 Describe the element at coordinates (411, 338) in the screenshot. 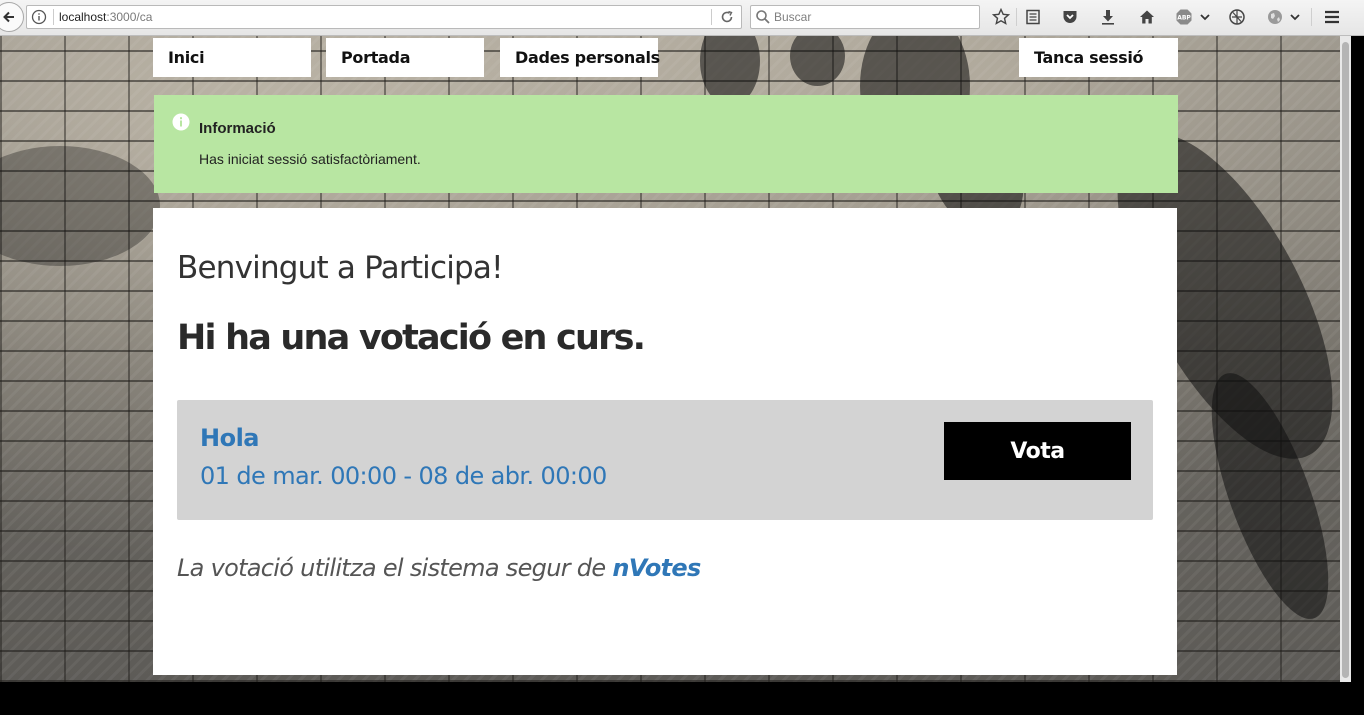

I see `vote-heading: Hi ha una votació en curs.` at that location.